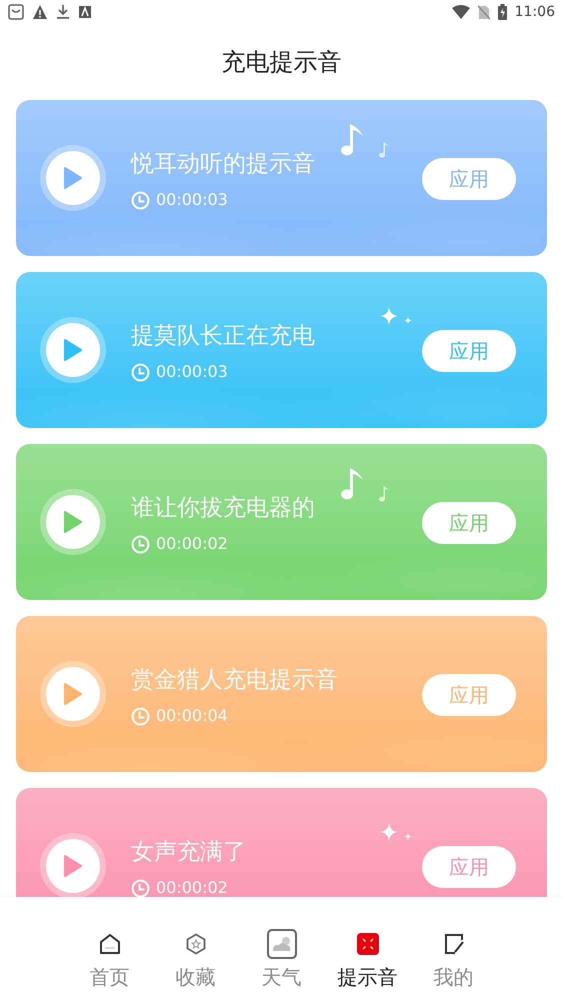 The height and width of the screenshot is (1000, 563). I want to click on star-hexagon-icon, so click(195, 944).